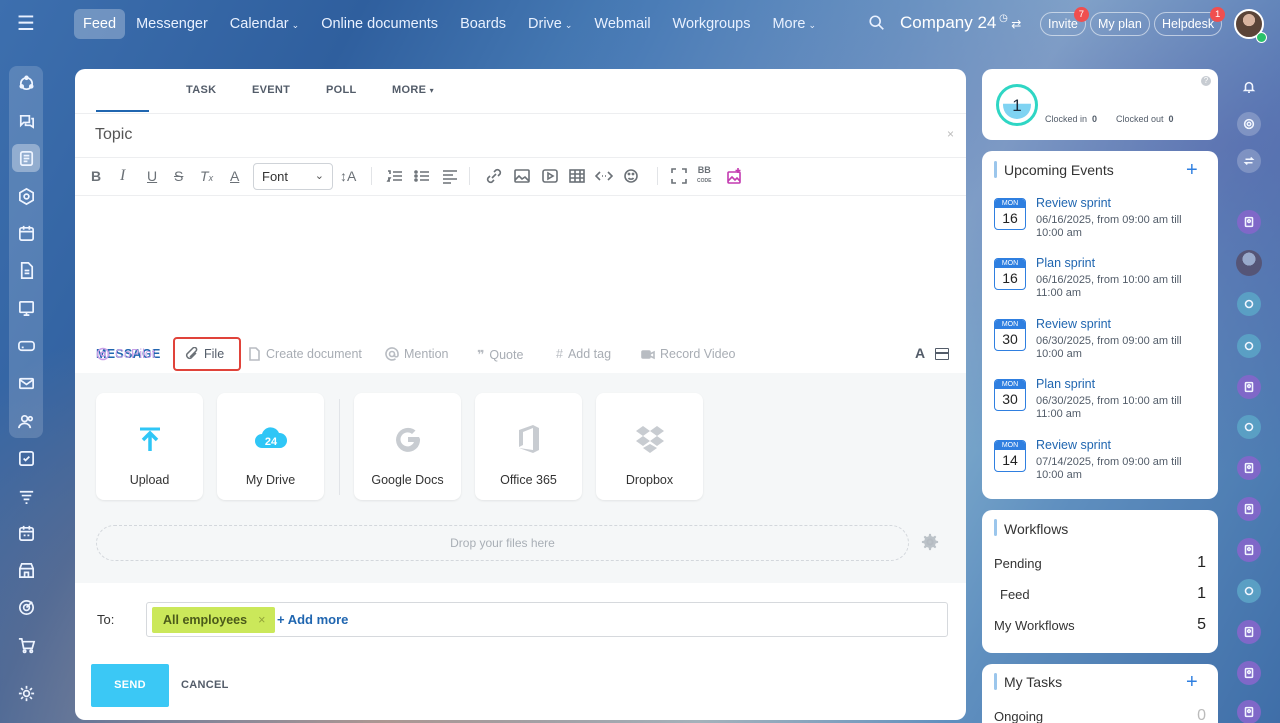 This screenshot has height=723, width=1280. Describe the element at coordinates (149, 446) in the screenshot. I see `upload-tile: Upload` at that location.